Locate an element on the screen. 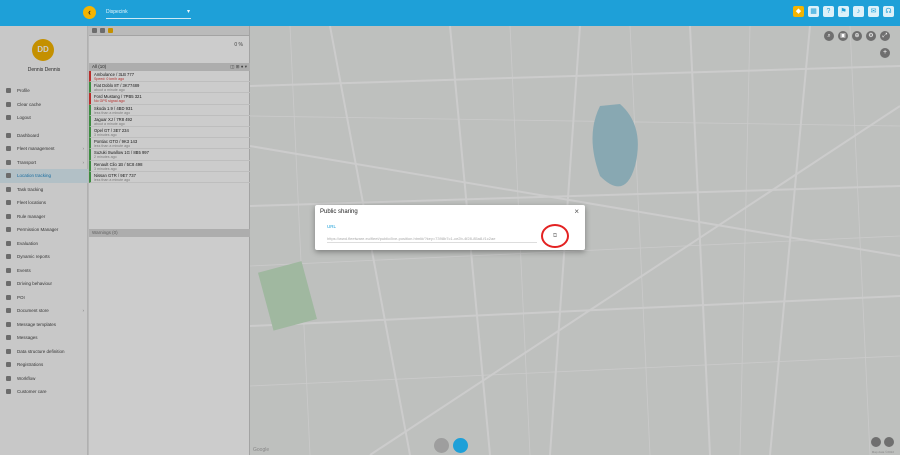 This screenshot has width=900, height=455. fullscreen-icon: ⤢ is located at coordinates (885, 36).